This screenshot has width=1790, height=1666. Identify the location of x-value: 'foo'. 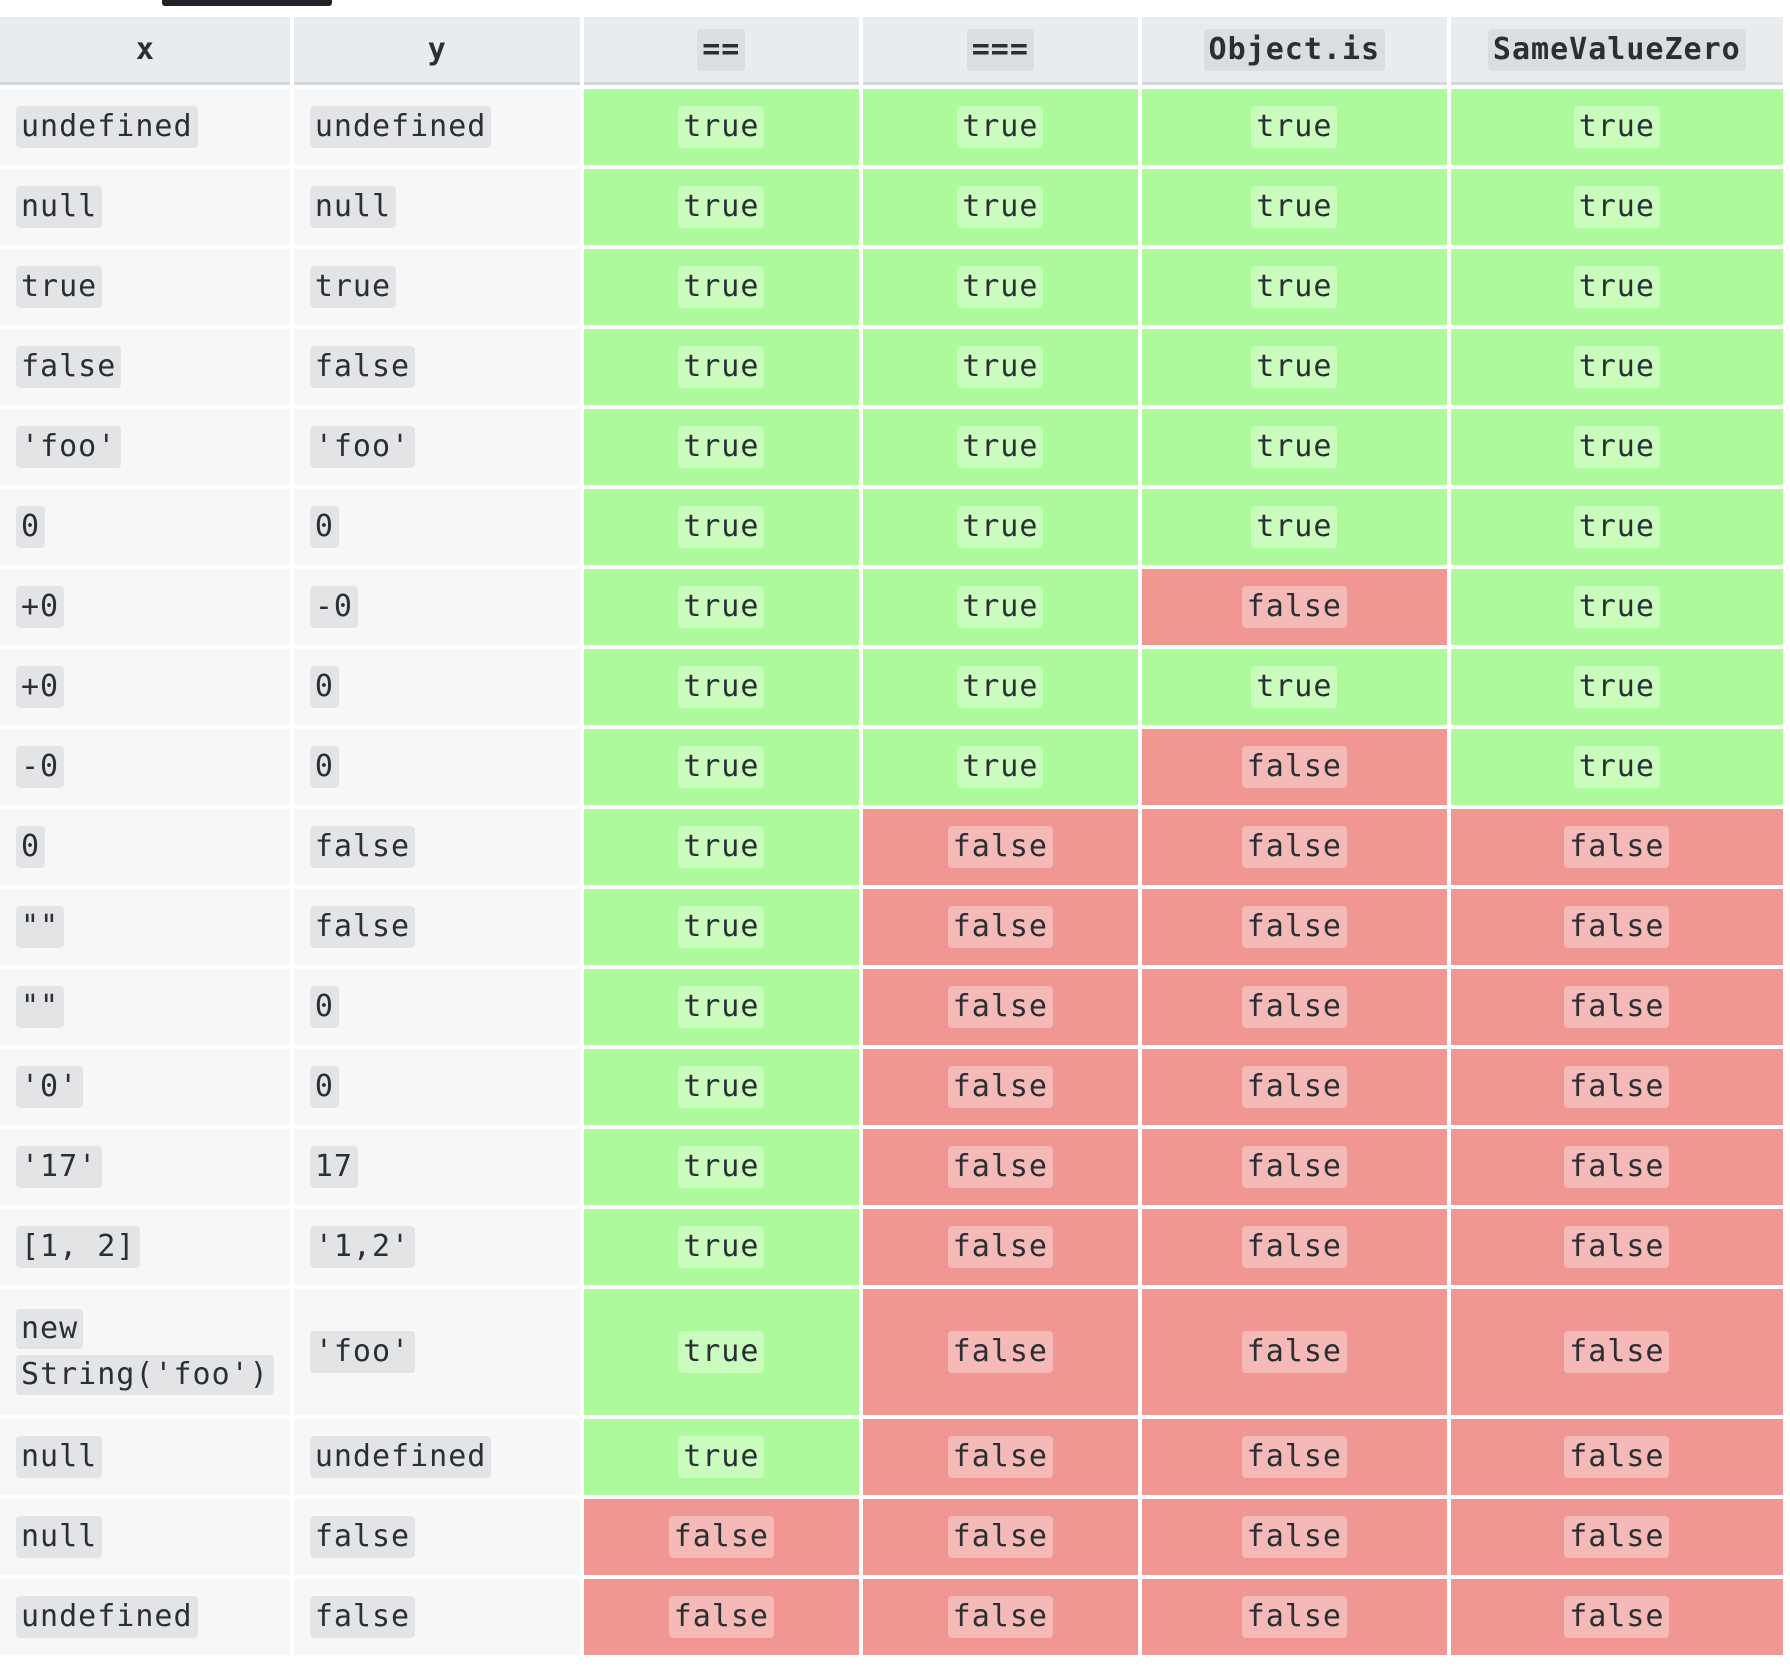
(69, 447).